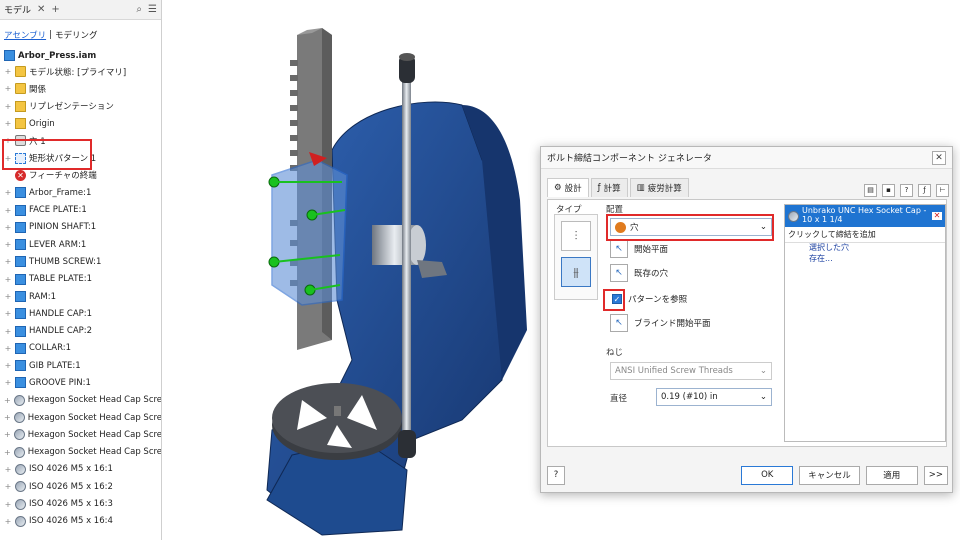  What do you see at coordinates (80, 123) in the screenshot?
I see `browser-tree-item: + Origin` at bounding box center [80, 123].